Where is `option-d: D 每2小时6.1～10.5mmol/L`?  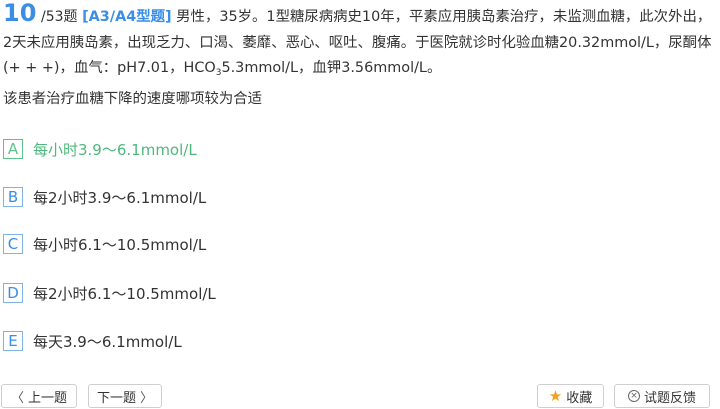 option-d: D 每2小时6.1～10.5mmol/L is located at coordinates (109, 293).